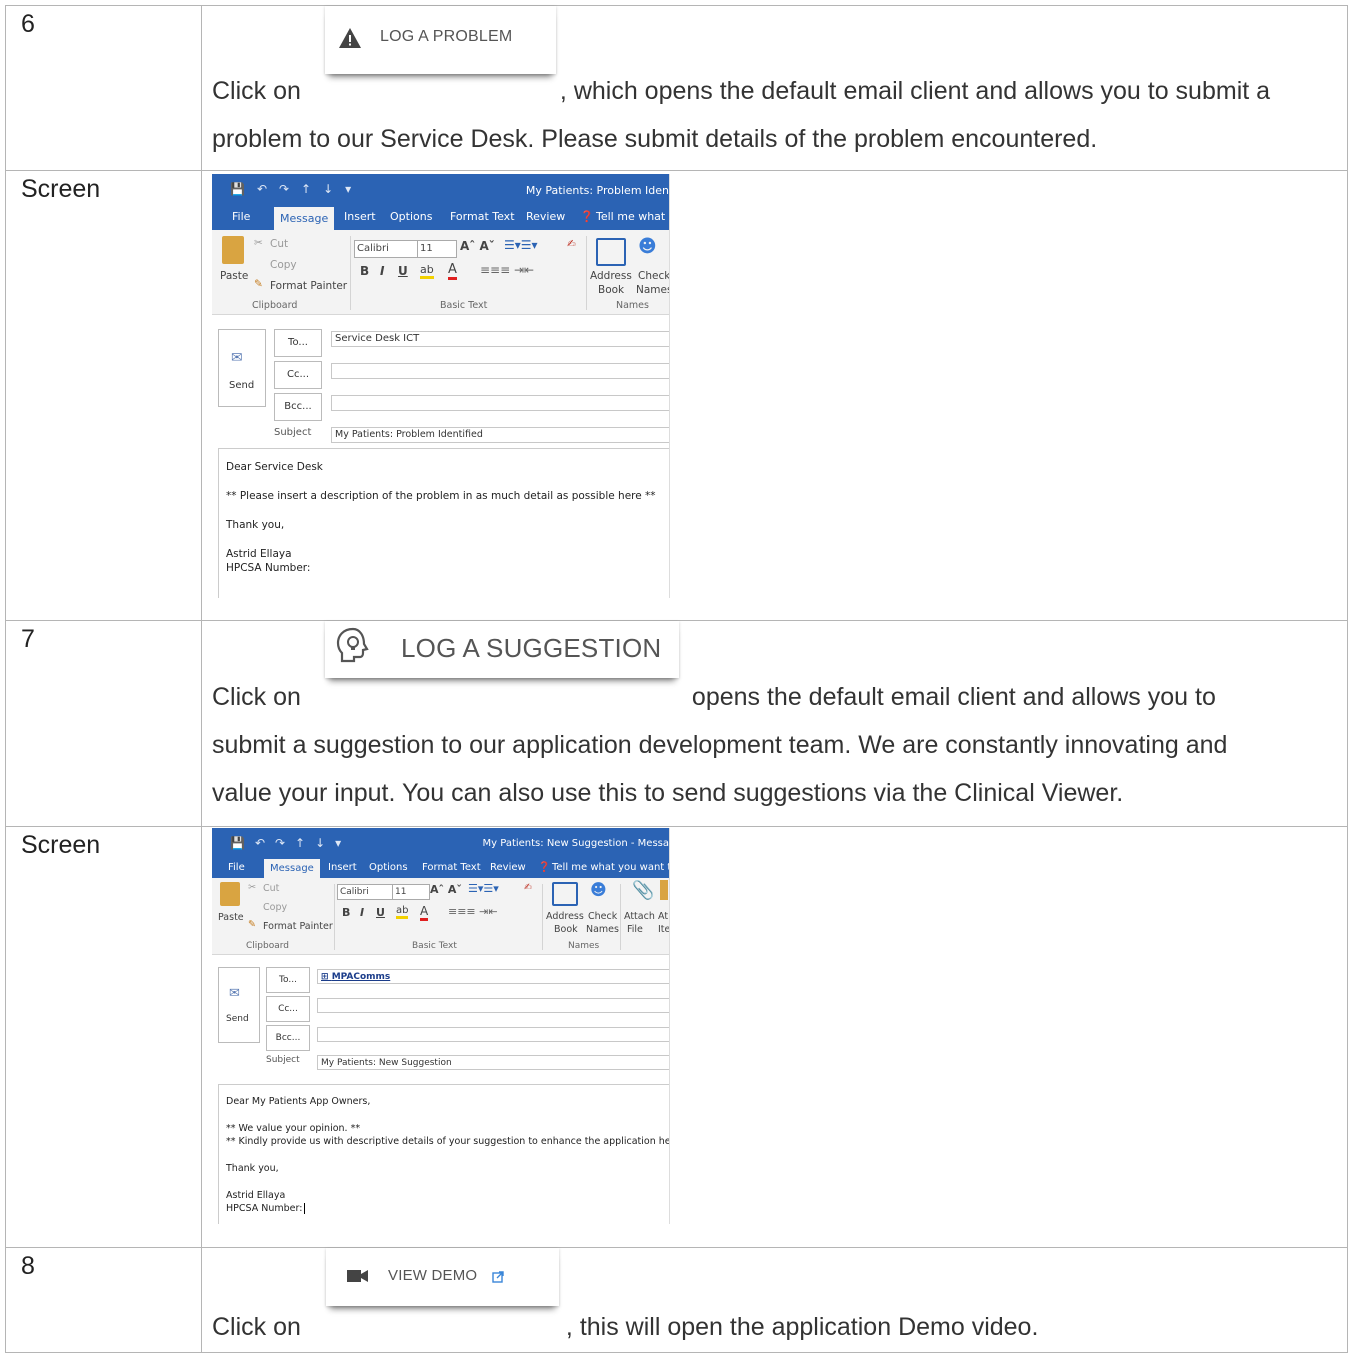 The width and height of the screenshot is (1353, 1353). I want to click on attach-item-label: At, so click(663, 916).